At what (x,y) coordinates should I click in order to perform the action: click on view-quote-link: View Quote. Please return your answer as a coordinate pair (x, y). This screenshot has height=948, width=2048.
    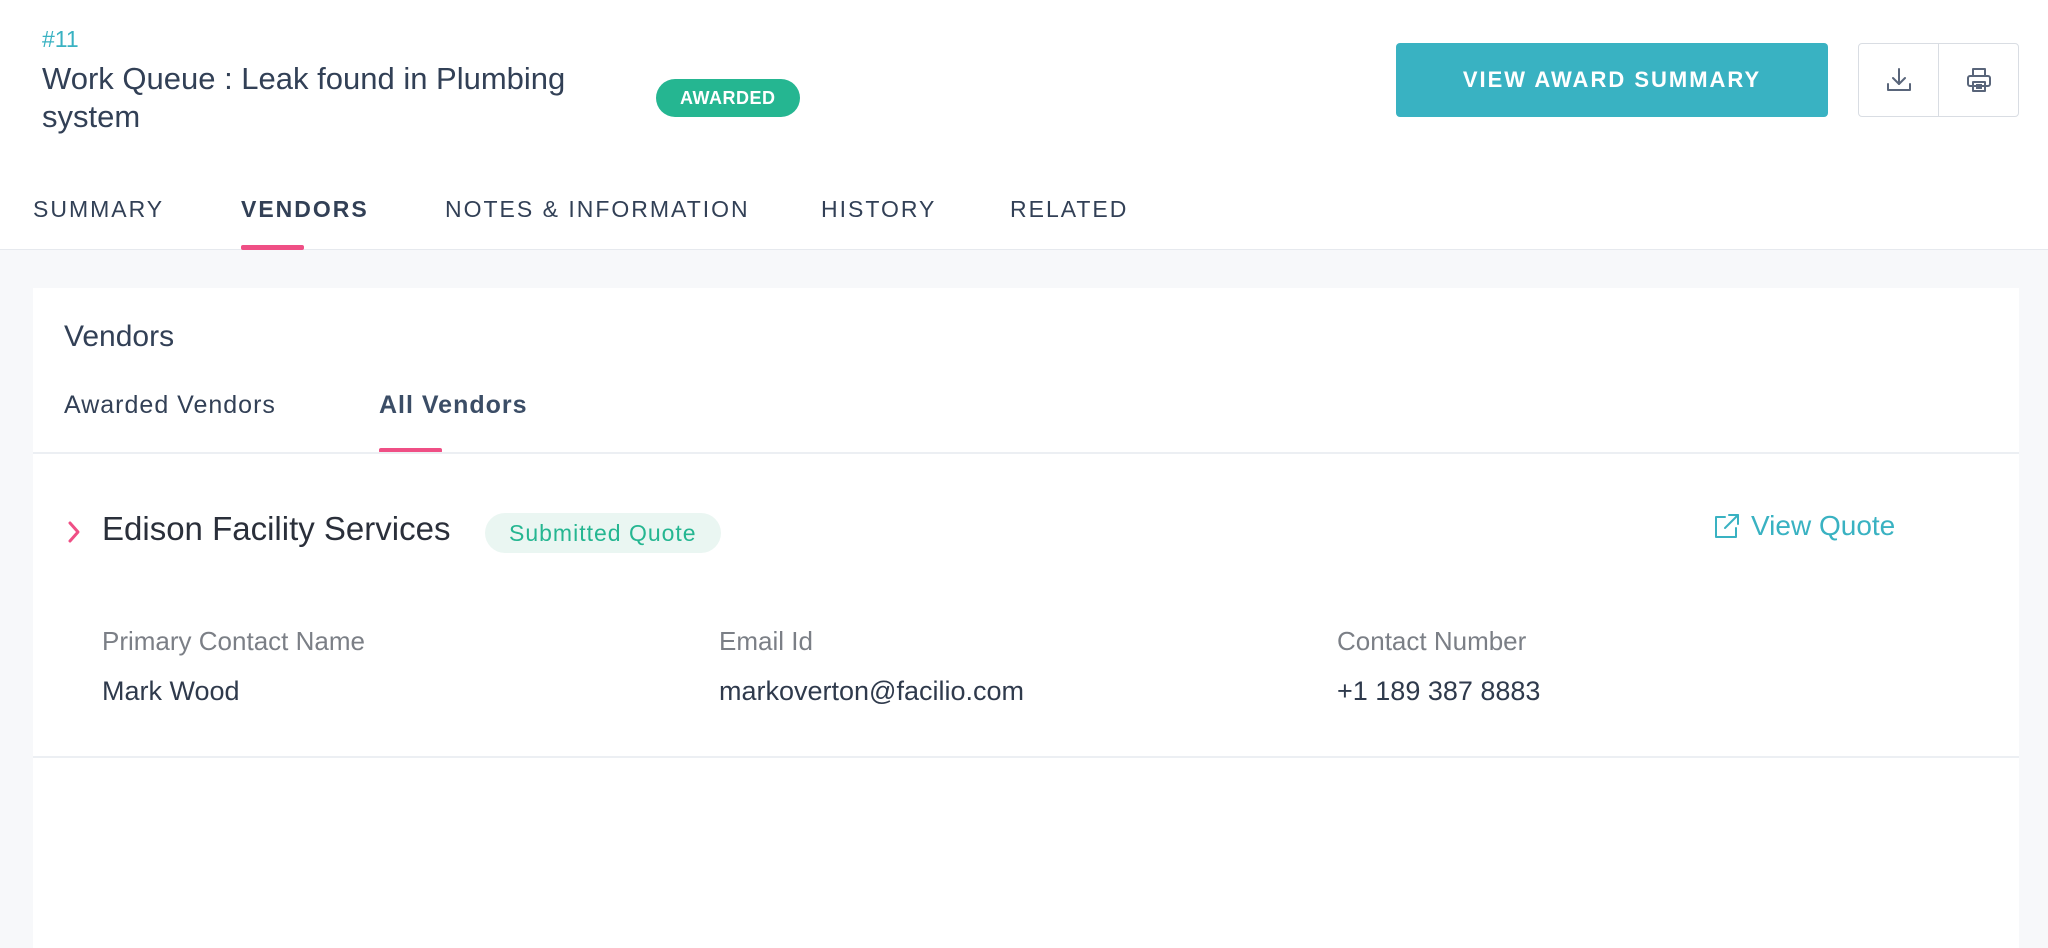
    Looking at the image, I should click on (1804, 526).